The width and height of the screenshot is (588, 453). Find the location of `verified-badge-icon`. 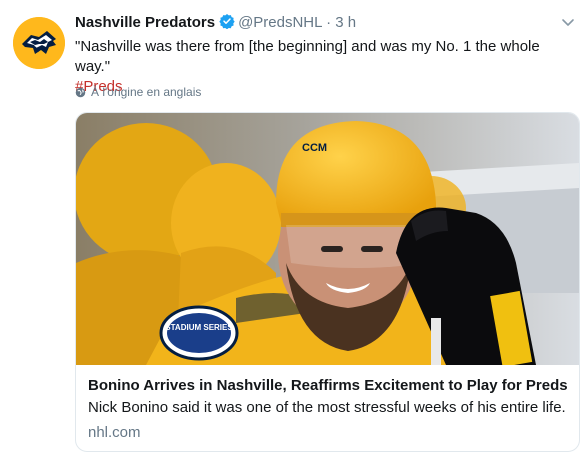

verified-badge-icon is located at coordinates (227, 24).